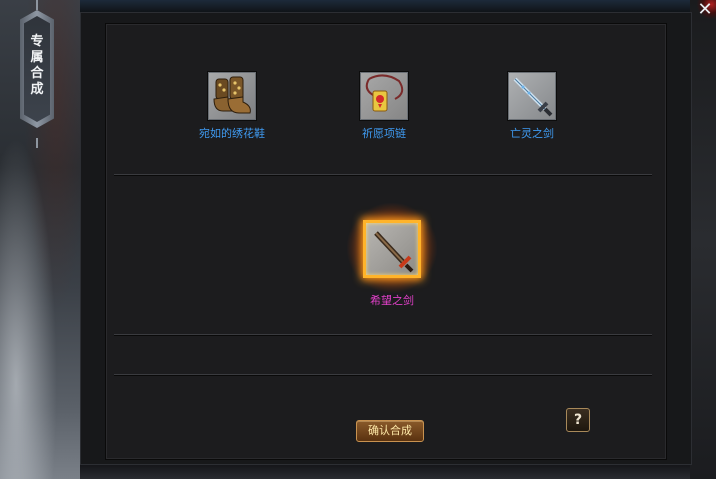  I want to click on tab-hanger-top, so click(37, 5).